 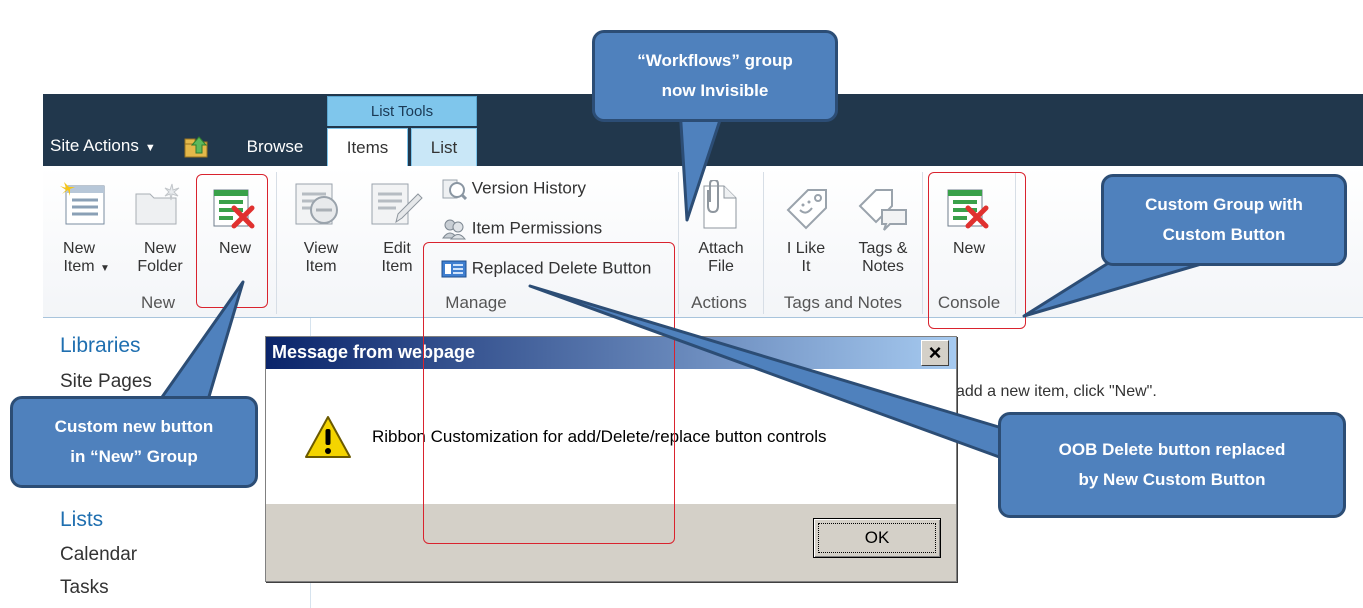 I want to click on highlight-replaced-delete, so click(x=549, y=393).